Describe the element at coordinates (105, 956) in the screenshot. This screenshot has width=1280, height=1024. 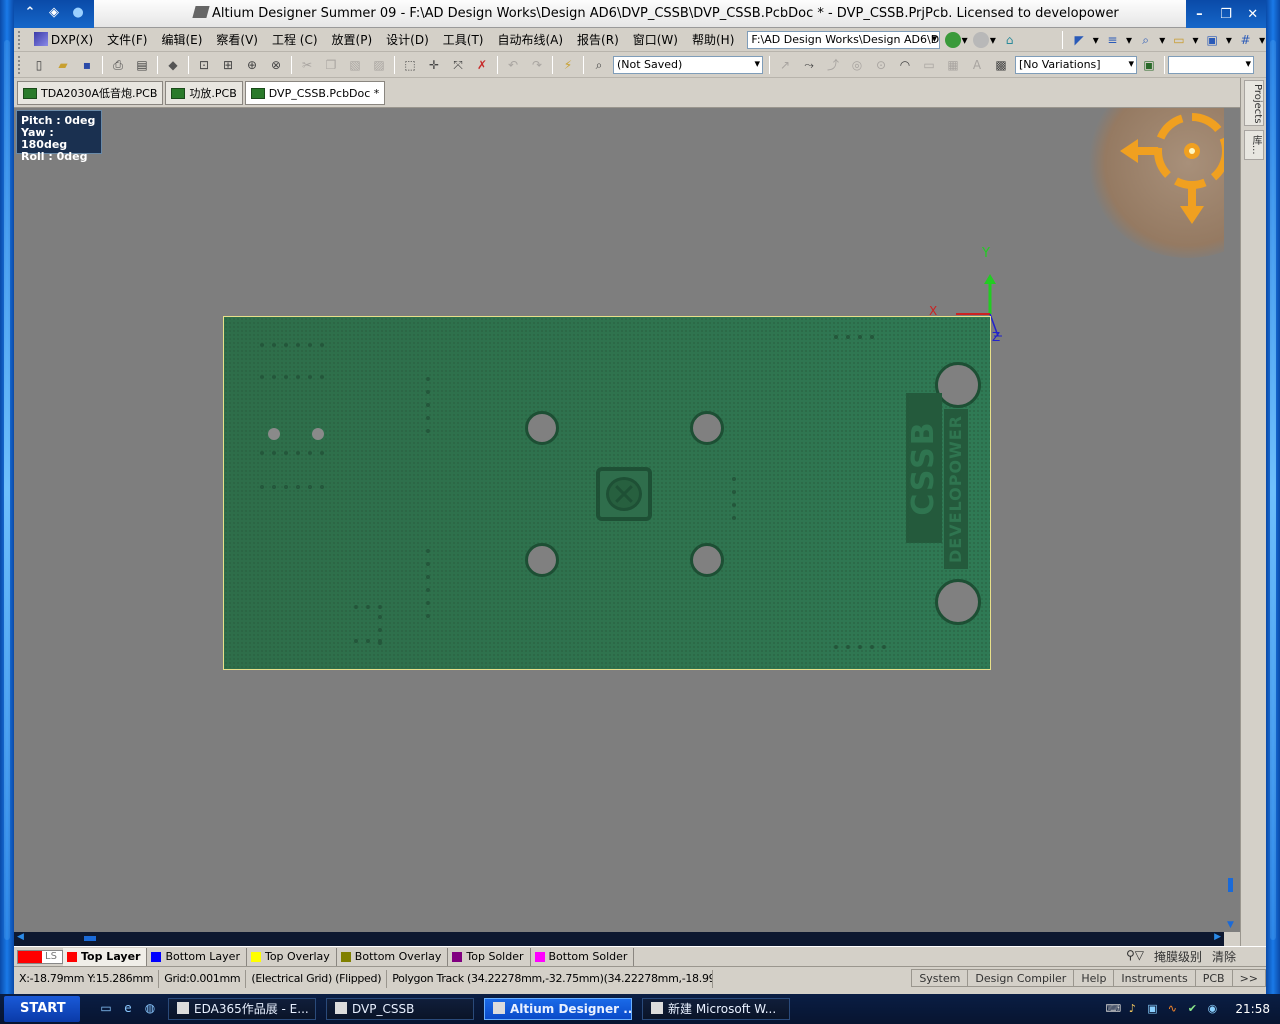
I see `layer-tab-top-layer: Top Layer` at that location.